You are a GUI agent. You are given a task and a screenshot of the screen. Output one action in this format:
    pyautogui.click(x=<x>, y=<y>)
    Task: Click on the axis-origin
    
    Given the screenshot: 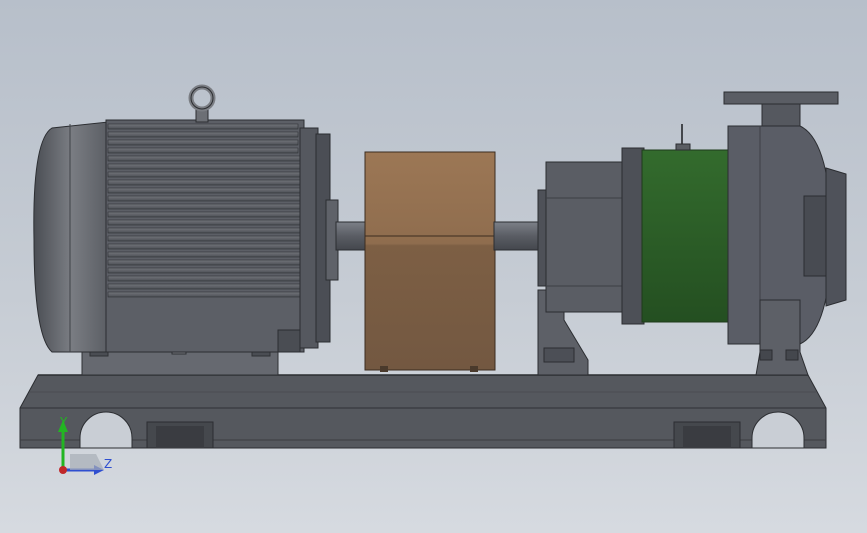 What is the action you would take?
    pyautogui.click(x=63, y=470)
    